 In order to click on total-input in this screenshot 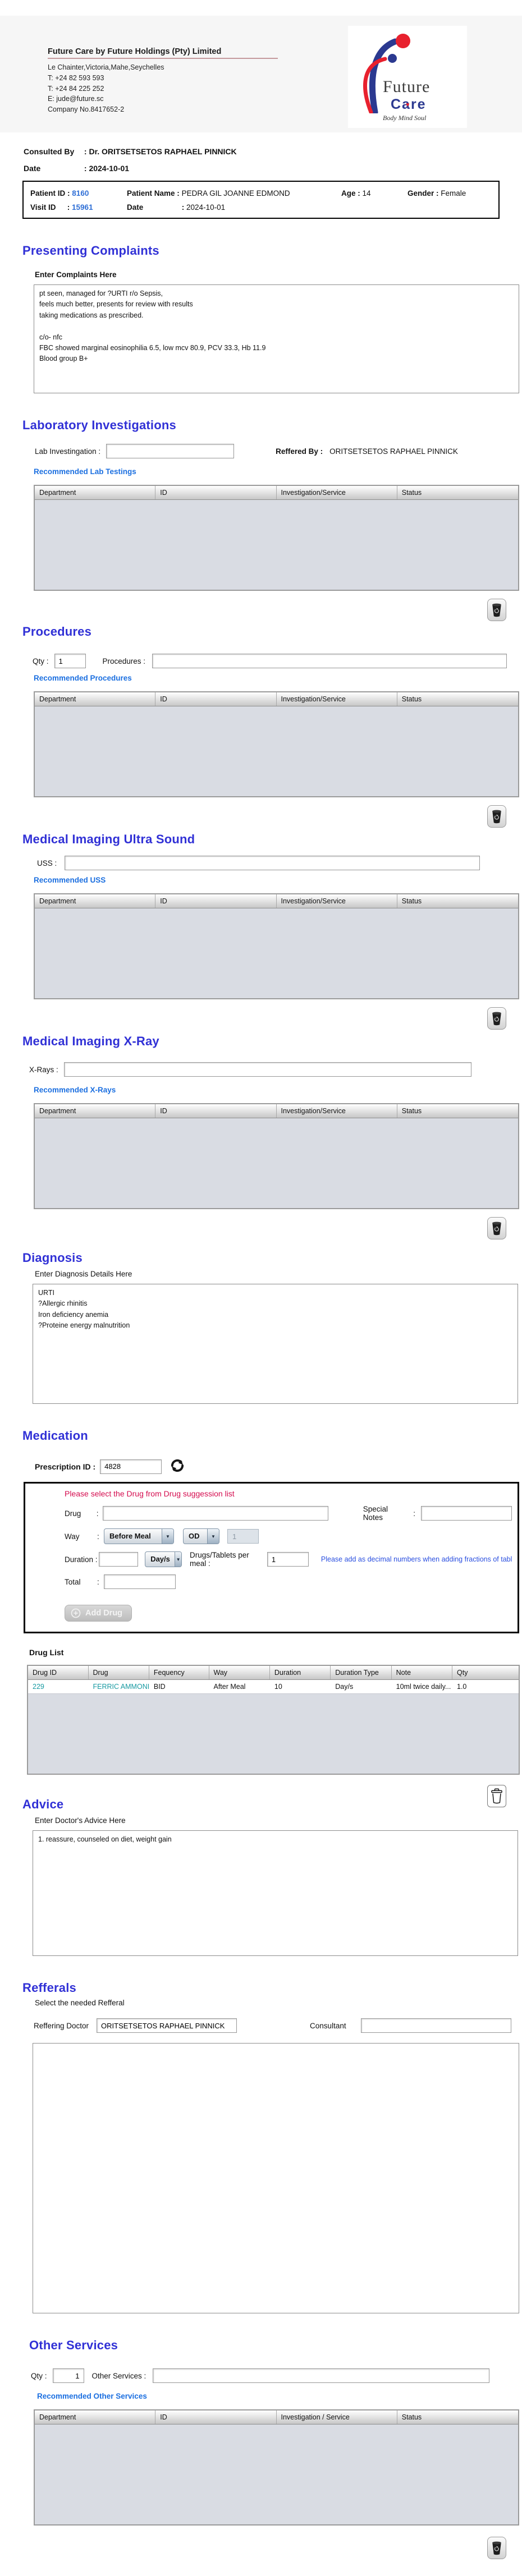, I will do `click(140, 1581)`.